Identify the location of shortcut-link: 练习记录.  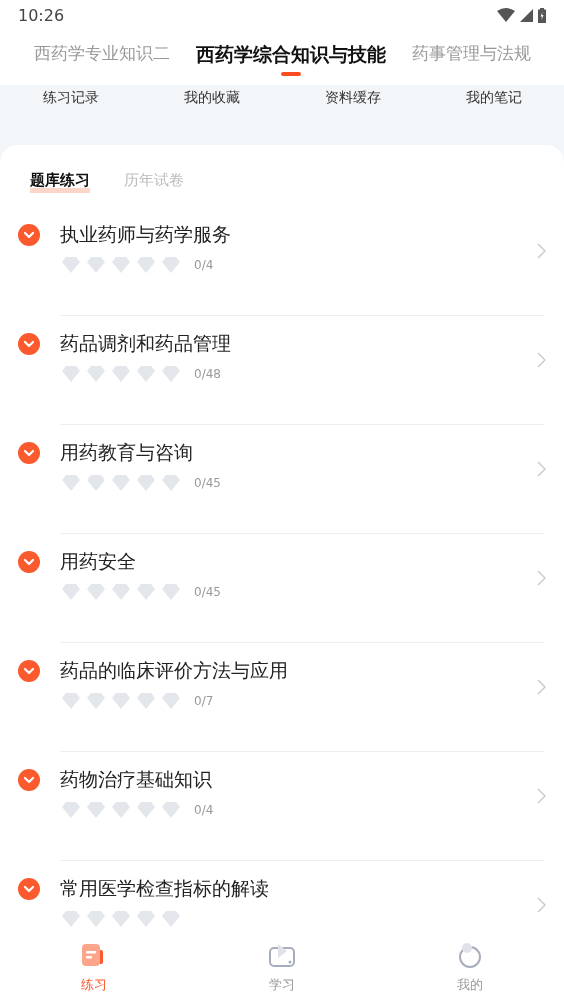
(70, 98).